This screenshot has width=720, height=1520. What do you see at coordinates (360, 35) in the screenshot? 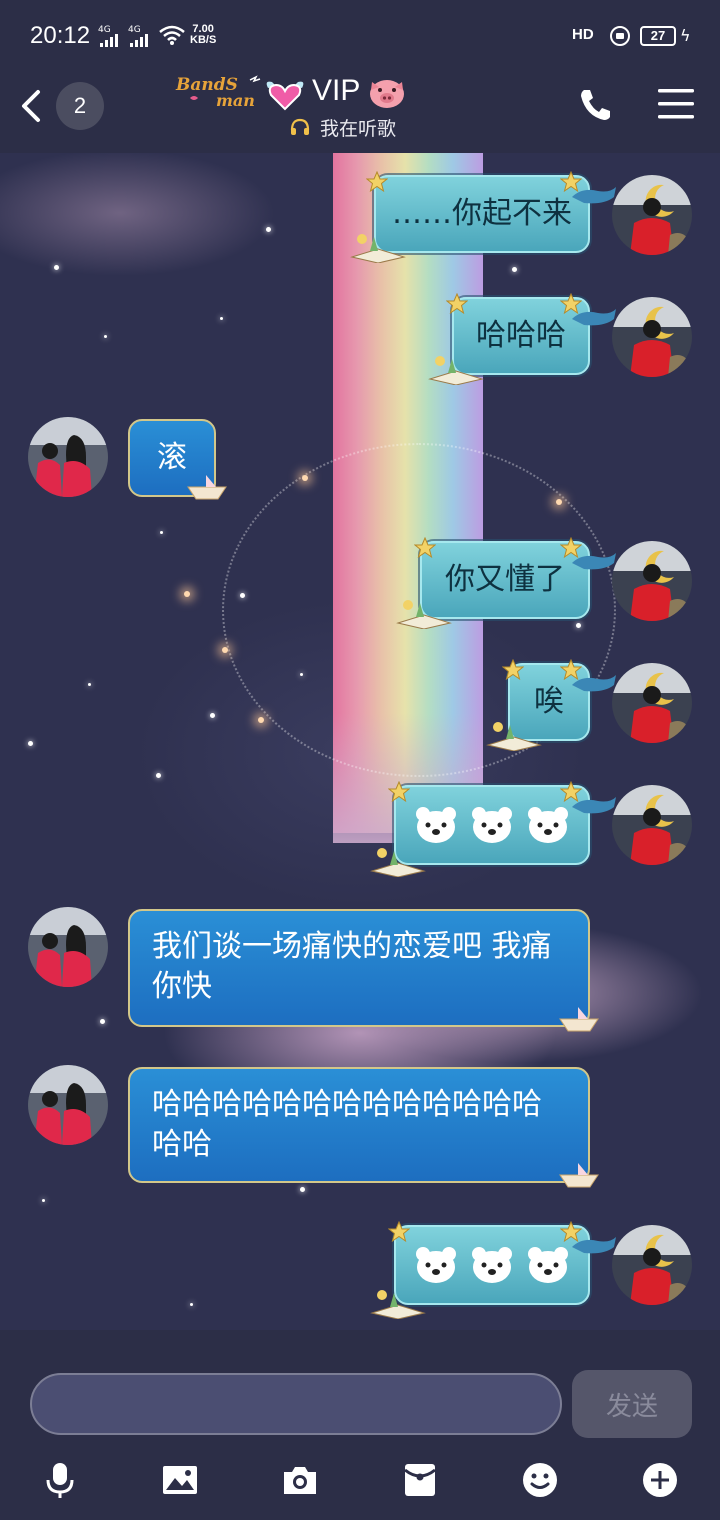
I see `status-bar: 20:12 4G 4G 7.00 KB/S HD 27 ϟ` at bounding box center [360, 35].